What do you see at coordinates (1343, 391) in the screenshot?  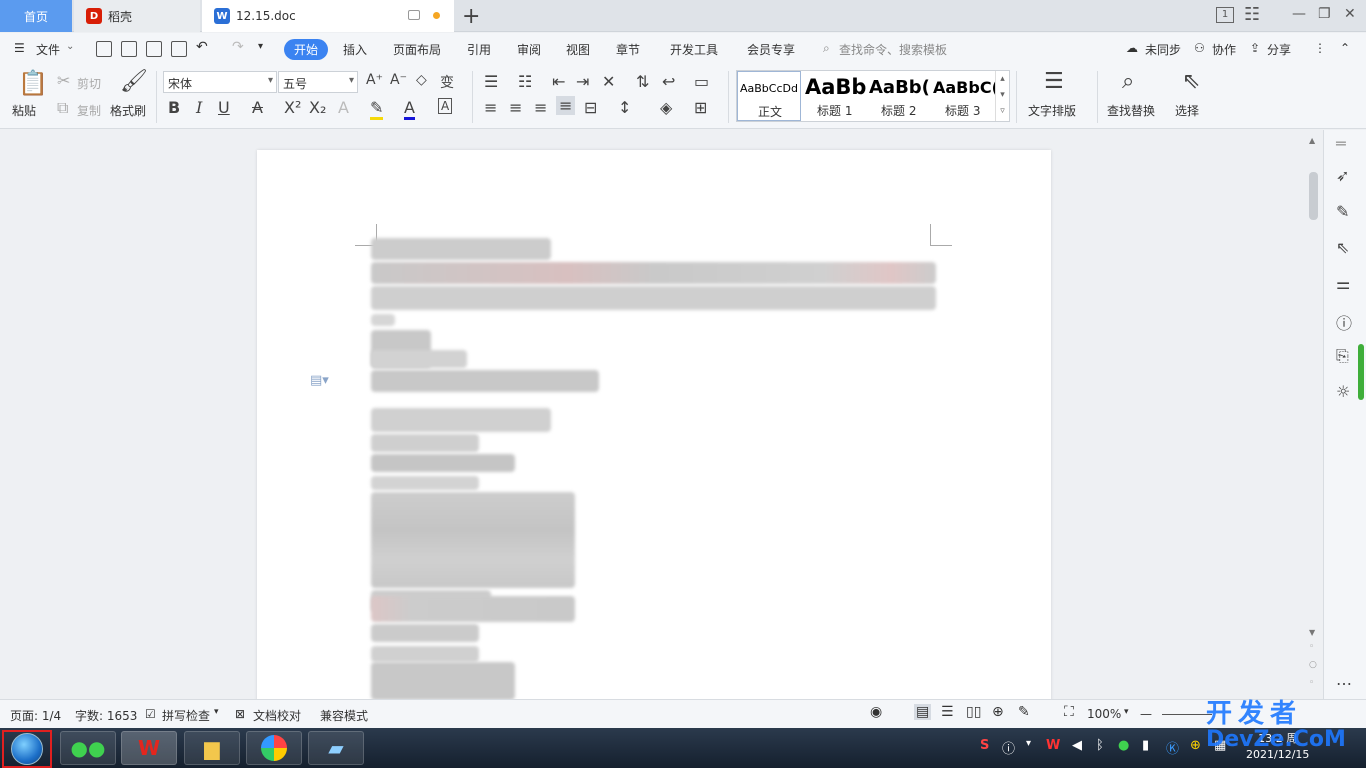 I see `bulb-icon: ☼` at bounding box center [1343, 391].